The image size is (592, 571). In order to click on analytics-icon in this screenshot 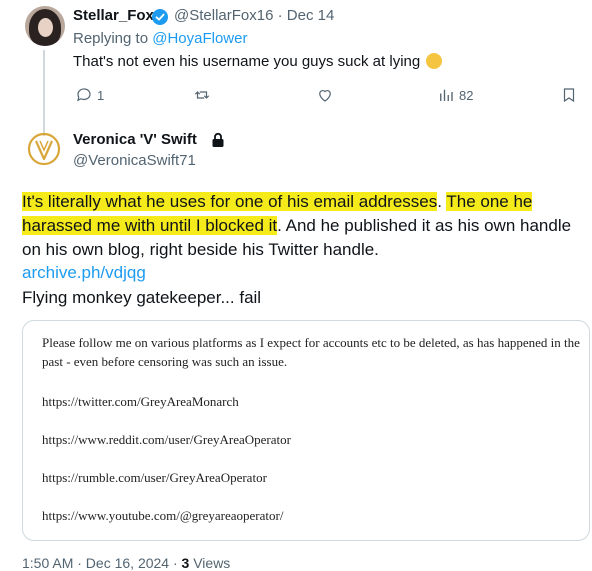, I will do `click(446, 95)`.